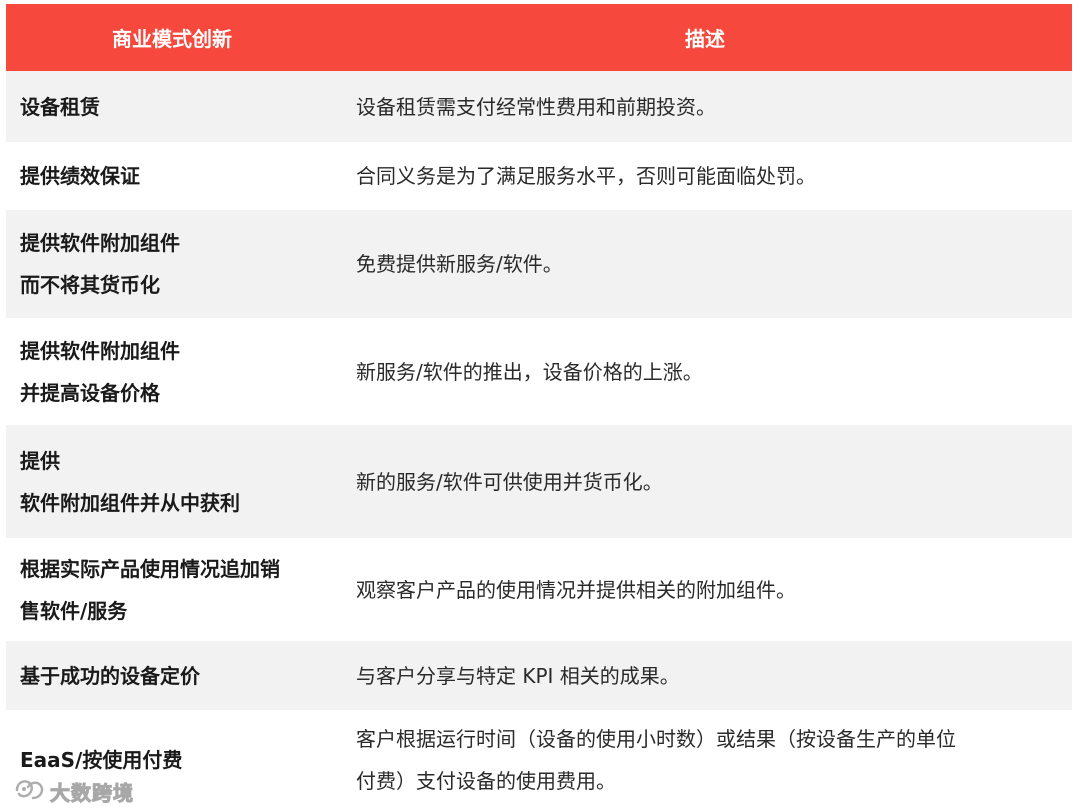 Image resolution: width=1080 pixels, height=810 pixels. Describe the element at coordinates (174, 264) in the screenshot. I see `model-cell: 提供软件附加组件 而不将其货币化` at that location.